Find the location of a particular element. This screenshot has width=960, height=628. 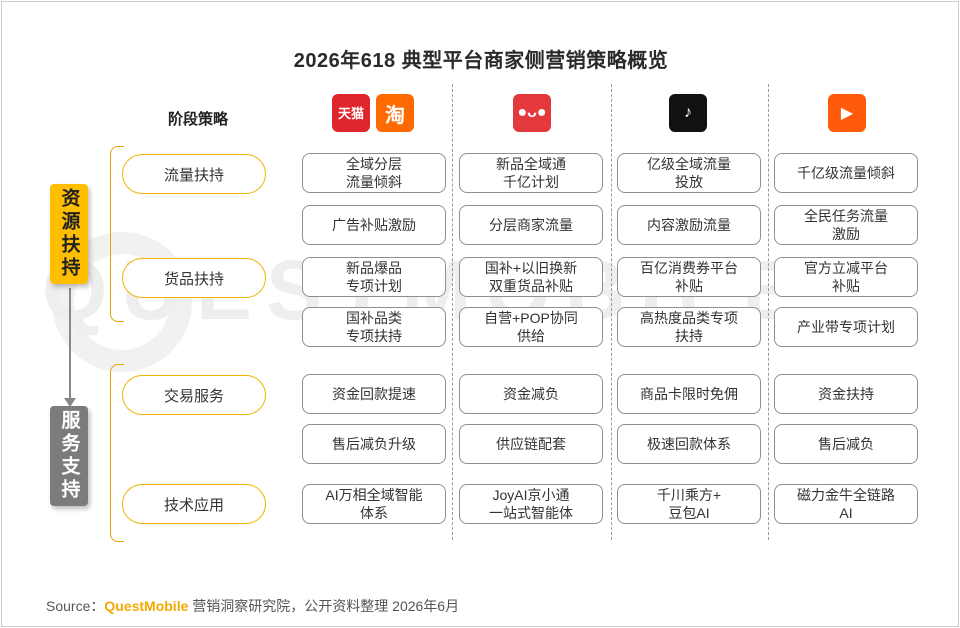

strategy-cell: 全民任务流量 激励 is located at coordinates (846, 225).